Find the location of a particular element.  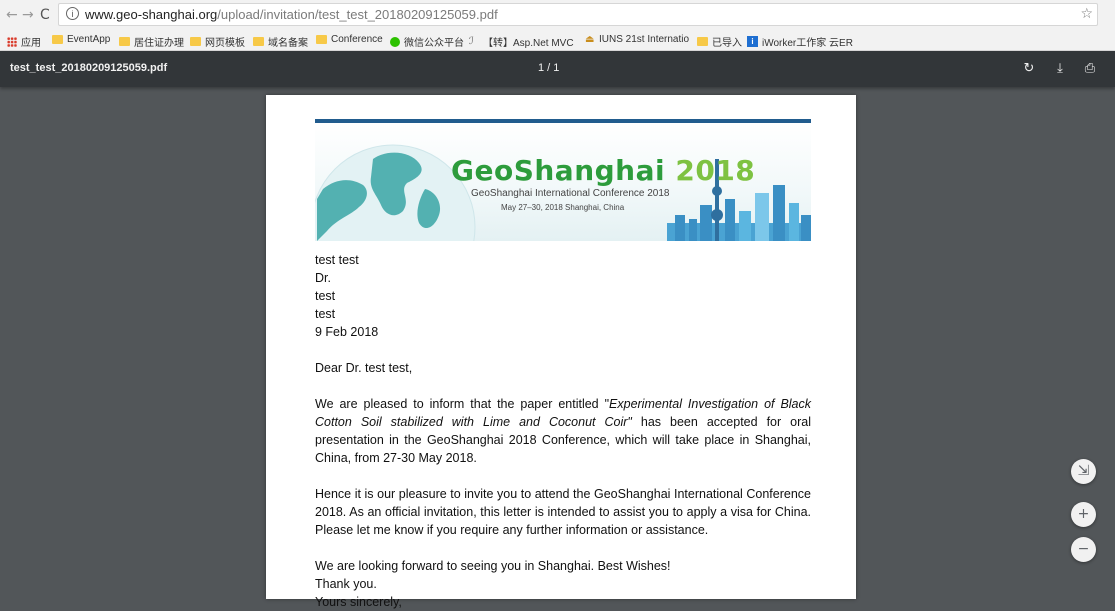

reload-button: C is located at coordinates (45, 15).